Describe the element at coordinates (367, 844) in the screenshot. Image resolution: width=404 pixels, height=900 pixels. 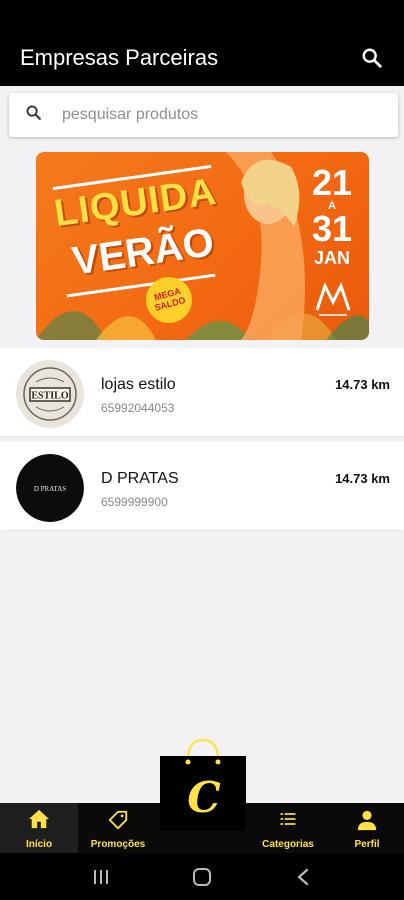
I see `nav-label: Perfil` at that location.